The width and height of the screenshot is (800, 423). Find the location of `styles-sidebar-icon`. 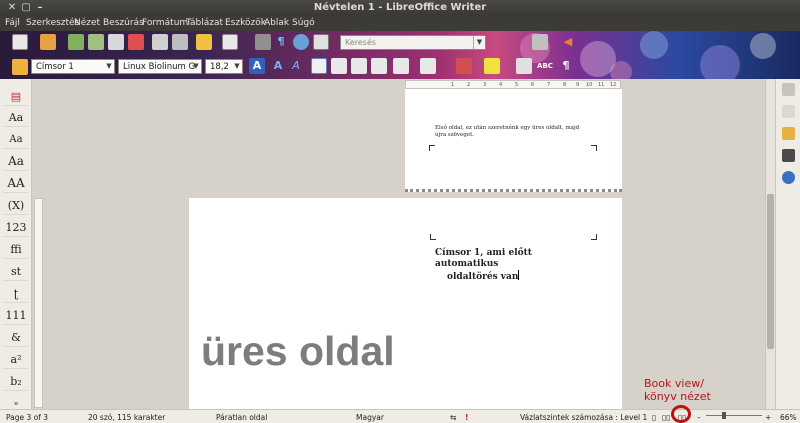

styles-sidebar-icon is located at coordinates (788, 133).